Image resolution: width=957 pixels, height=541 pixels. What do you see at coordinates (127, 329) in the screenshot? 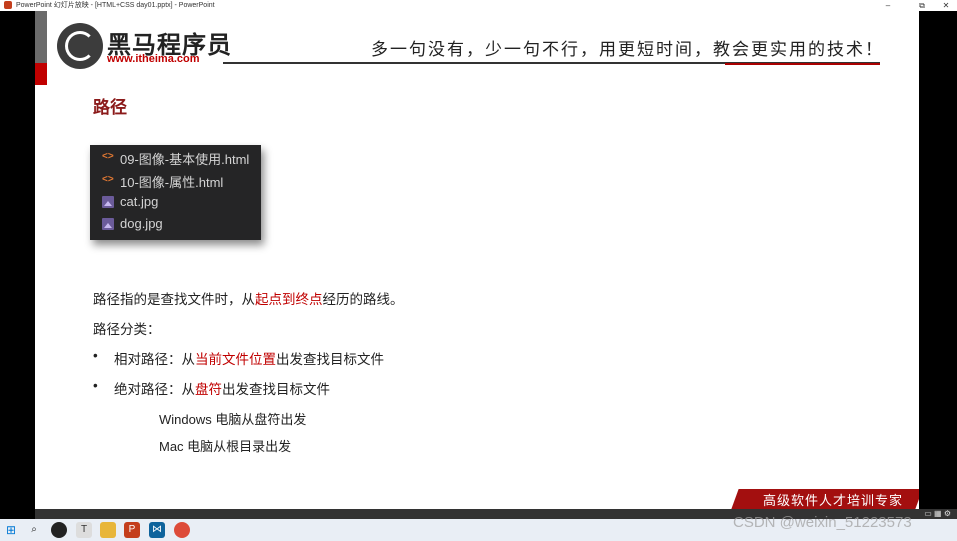
I see `category-title: 路径分类：` at bounding box center [127, 329].